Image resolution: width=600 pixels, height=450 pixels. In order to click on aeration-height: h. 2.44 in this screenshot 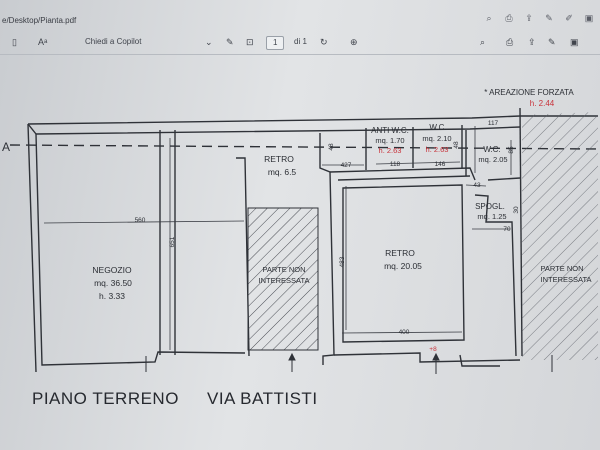, I will do `click(542, 103)`.